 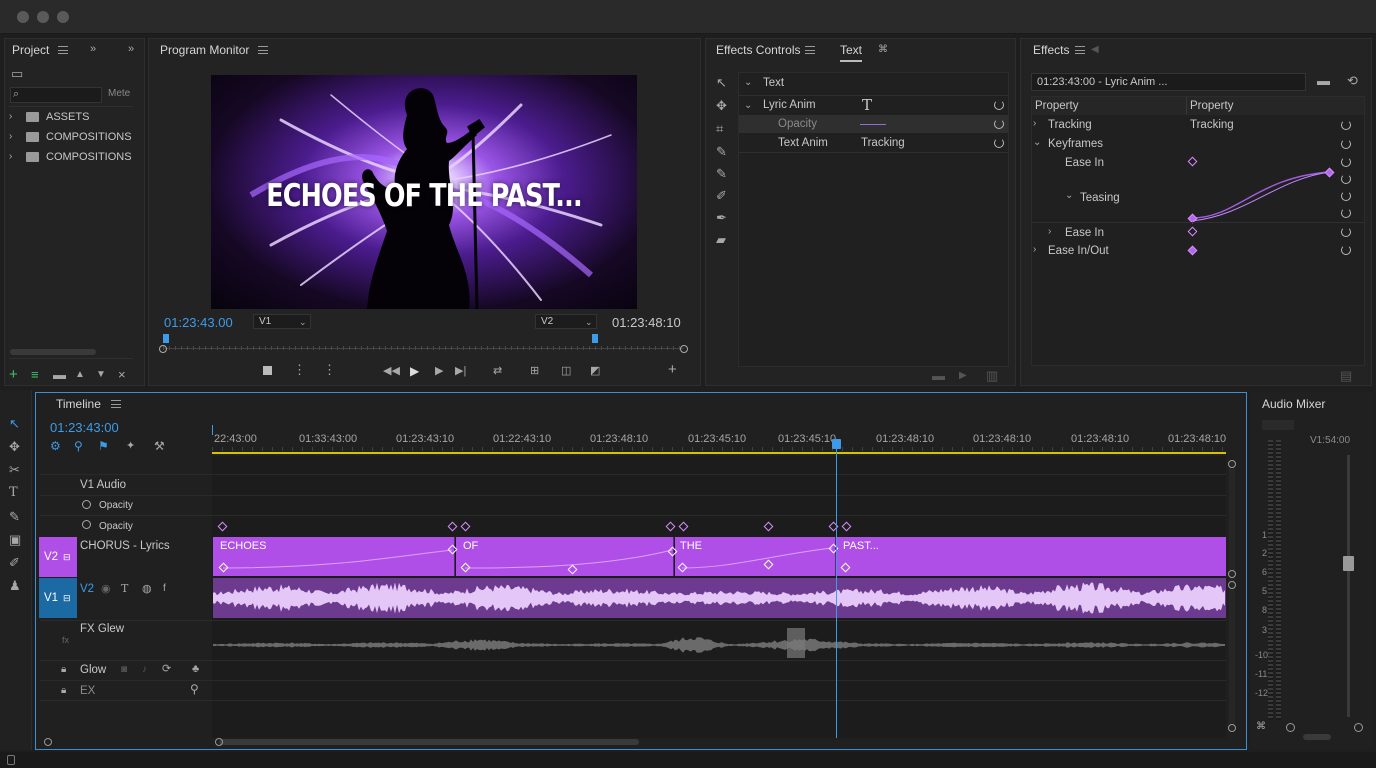 What do you see at coordinates (78, 404) in the screenshot?
I see `timeline-title: Timeline` at bounding box center [78, 404].